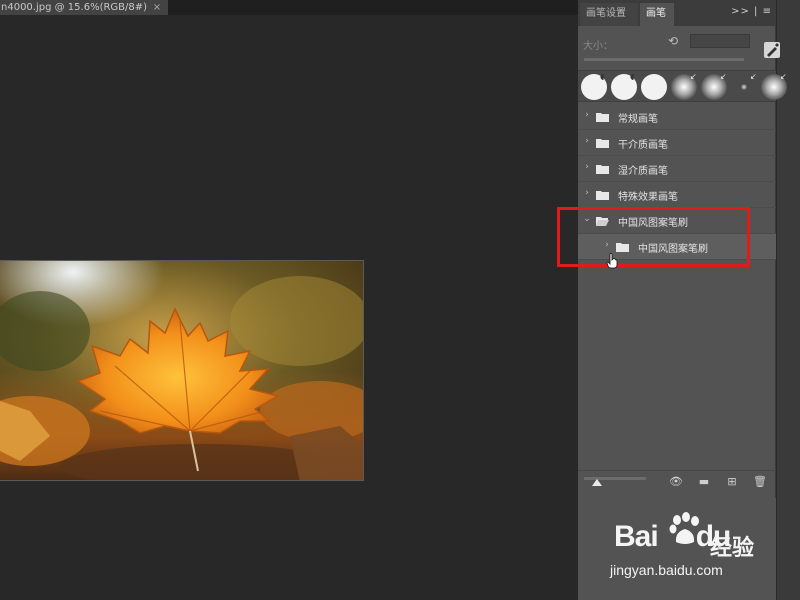  I want to click on watermark-logo-left: Bai, so click(636, 536).